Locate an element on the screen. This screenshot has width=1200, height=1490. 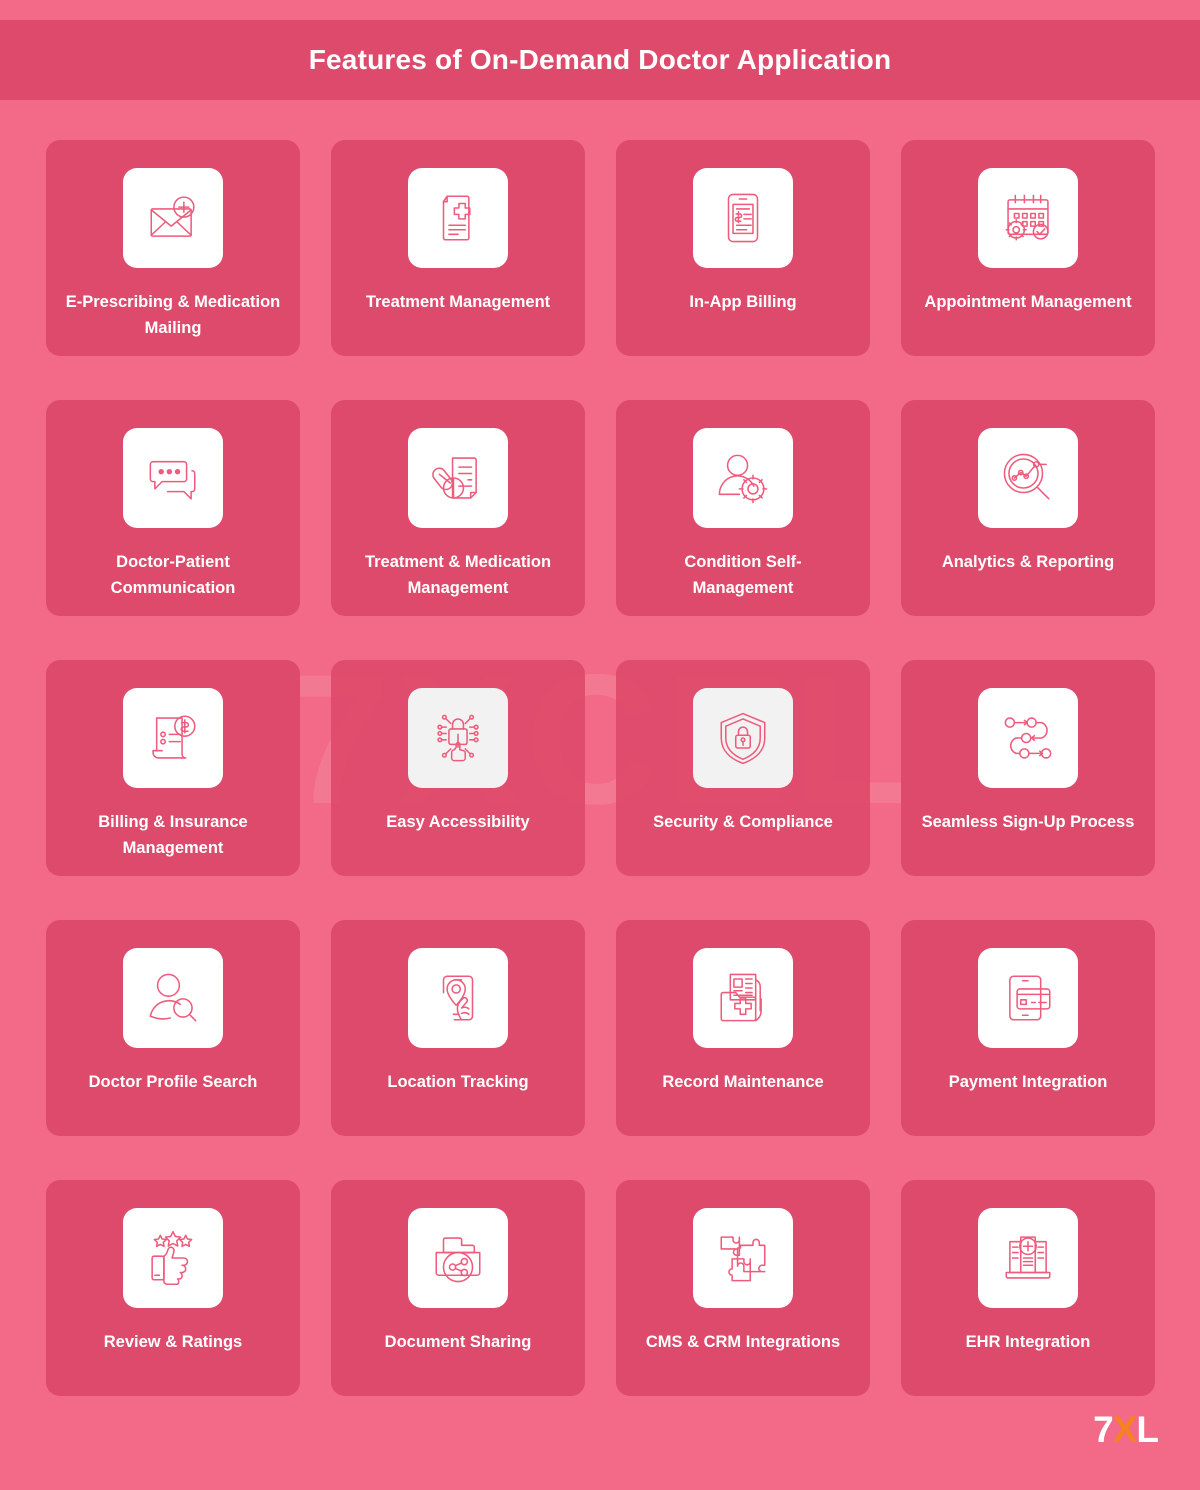
feature-card: Billing & Insurance Management is located at coordinates (173, 768).